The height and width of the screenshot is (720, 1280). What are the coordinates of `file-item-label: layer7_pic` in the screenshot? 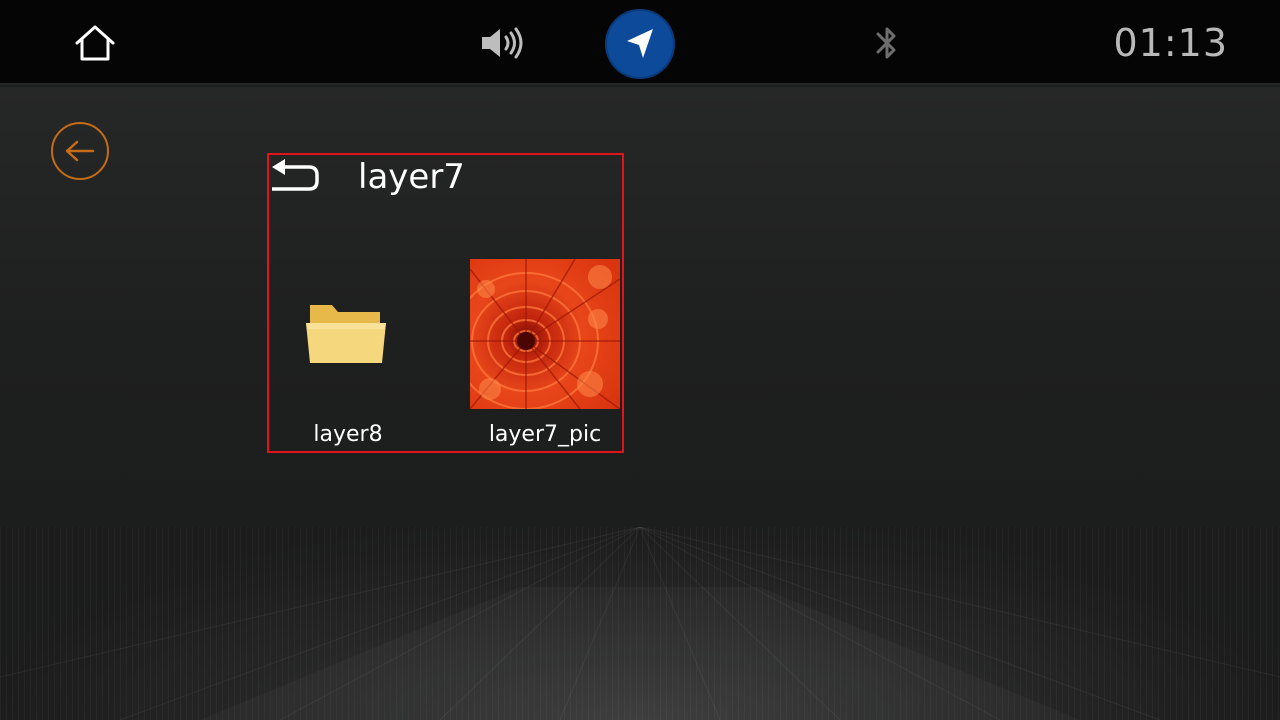 It's located at (545, 434).